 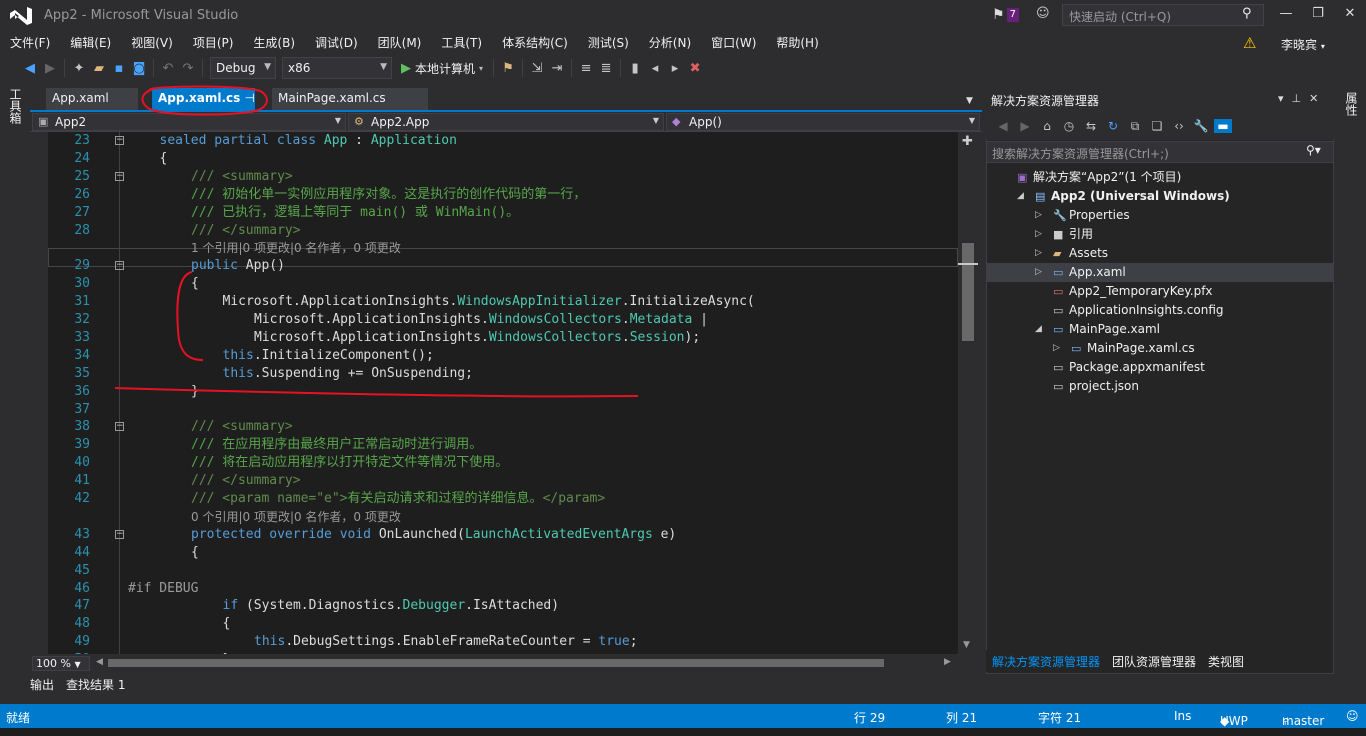 What do you see at coordinates (461, 42) in the screenshot?
I see `menu-tools: 工具(T)` at bounding box center [461, 42].